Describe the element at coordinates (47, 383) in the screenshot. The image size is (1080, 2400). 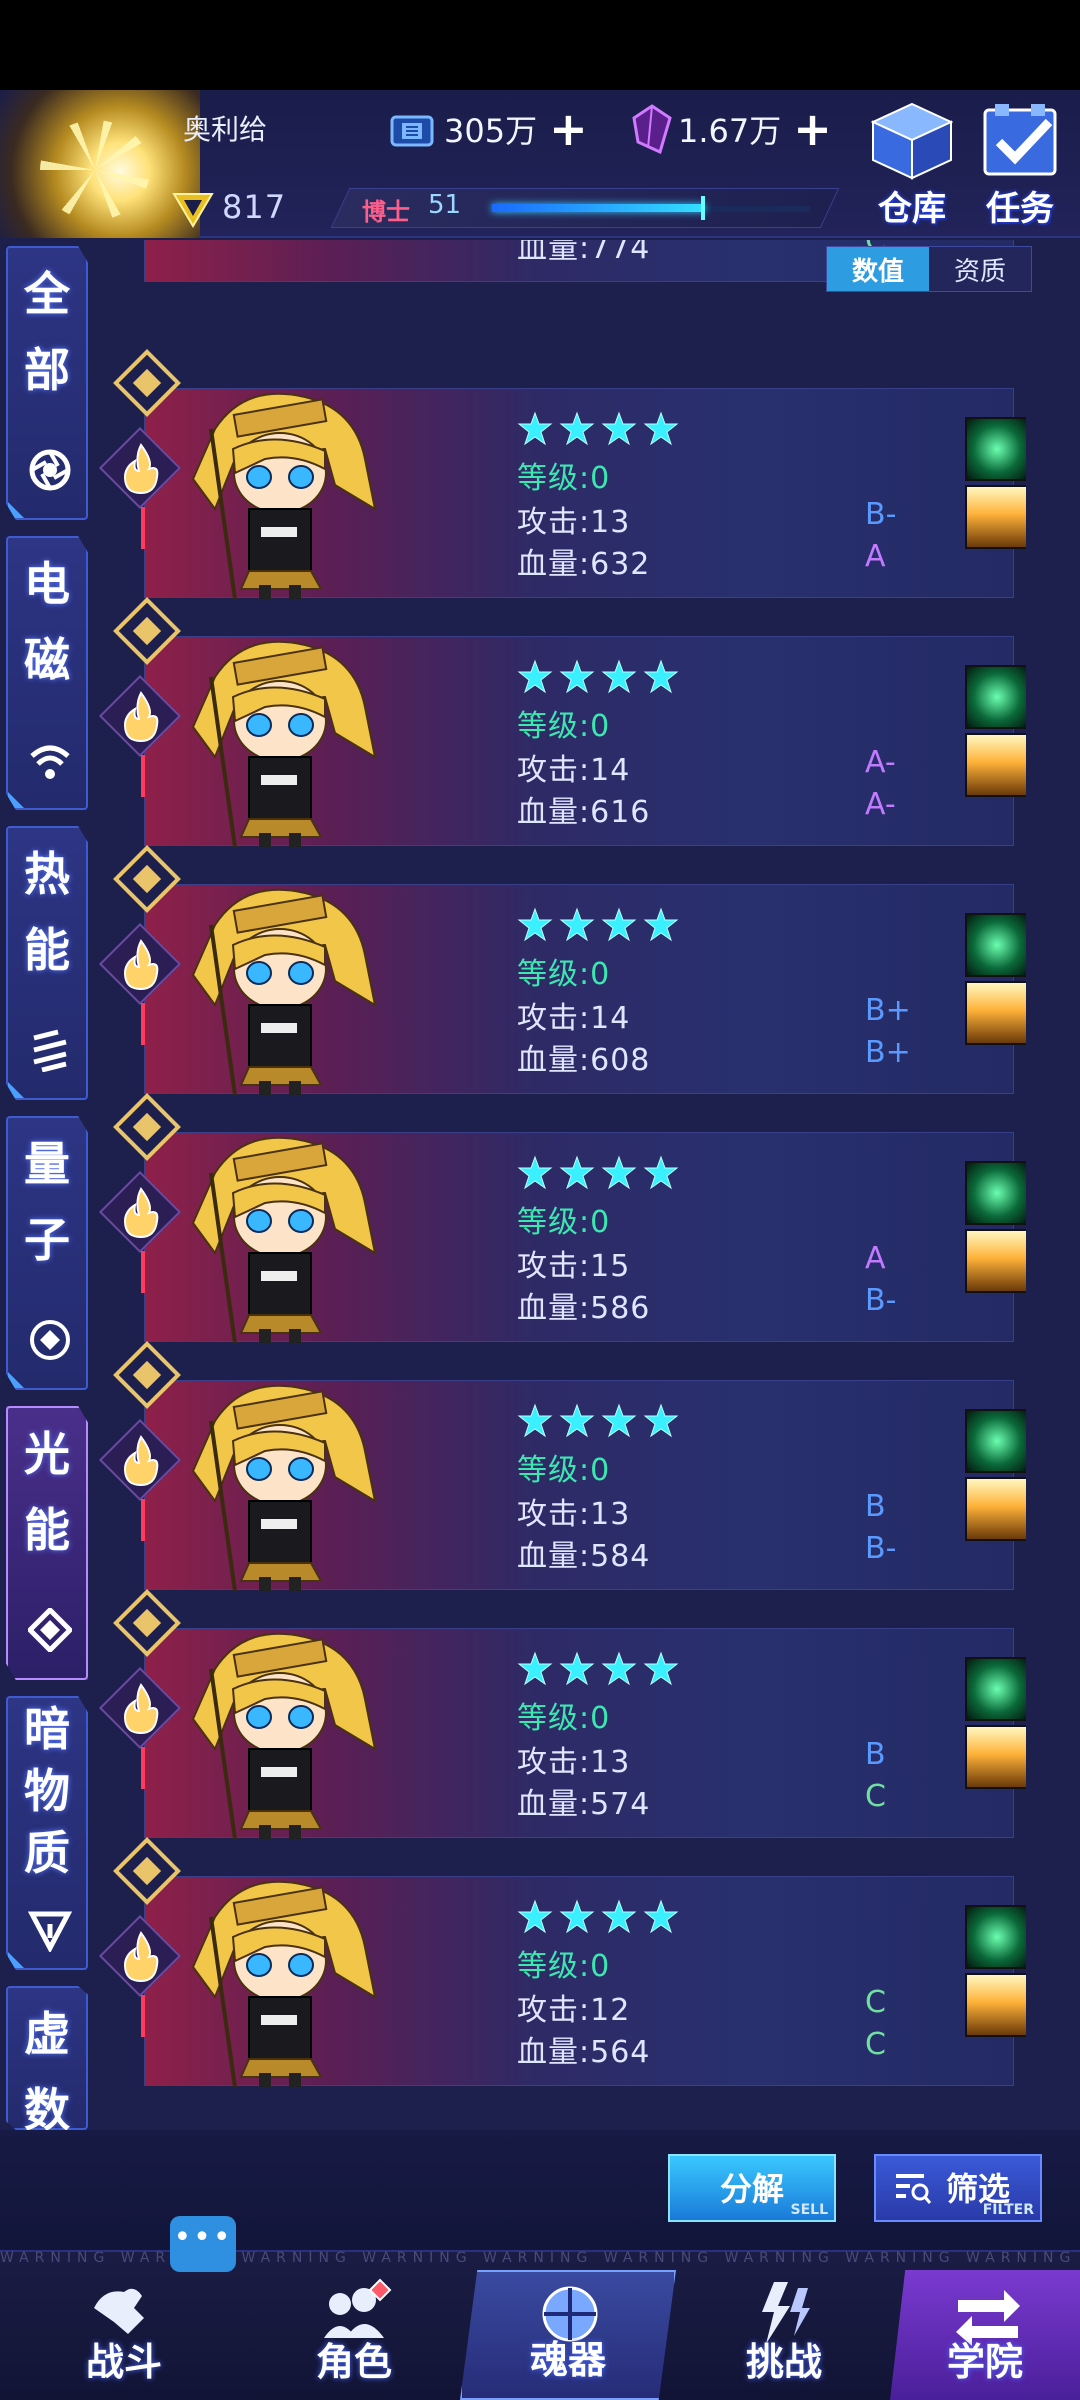
I see `tab-all: 全部` at that location.